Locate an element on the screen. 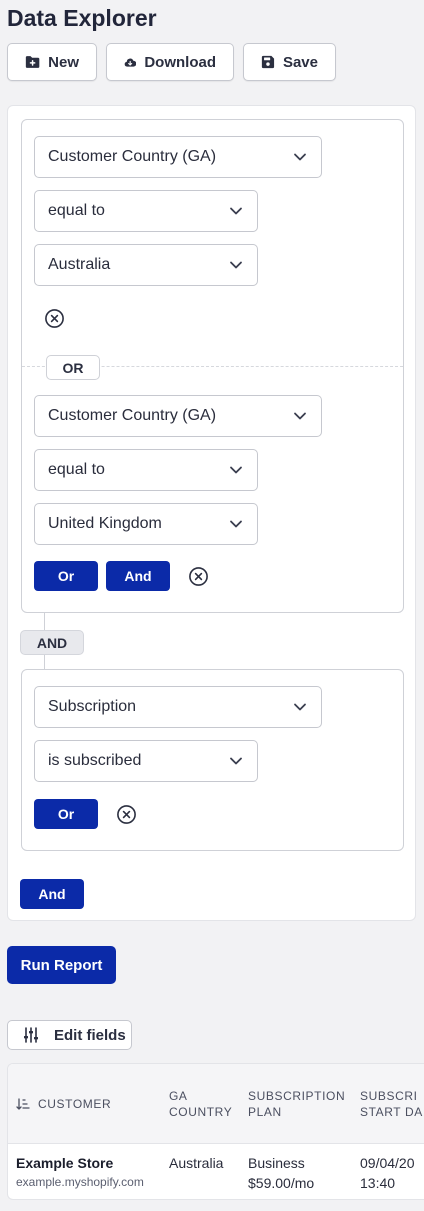 Image resolution: width=424 pixels, height=1211 pixels. operator-select: is subscribed is located at coordinates (146, 761).